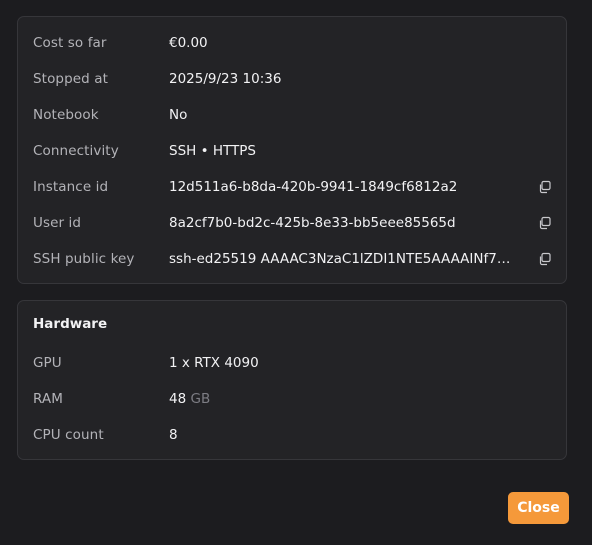 The image size is (592, 545). I want to click on cost-label: Cost so far, so click(70, 43).